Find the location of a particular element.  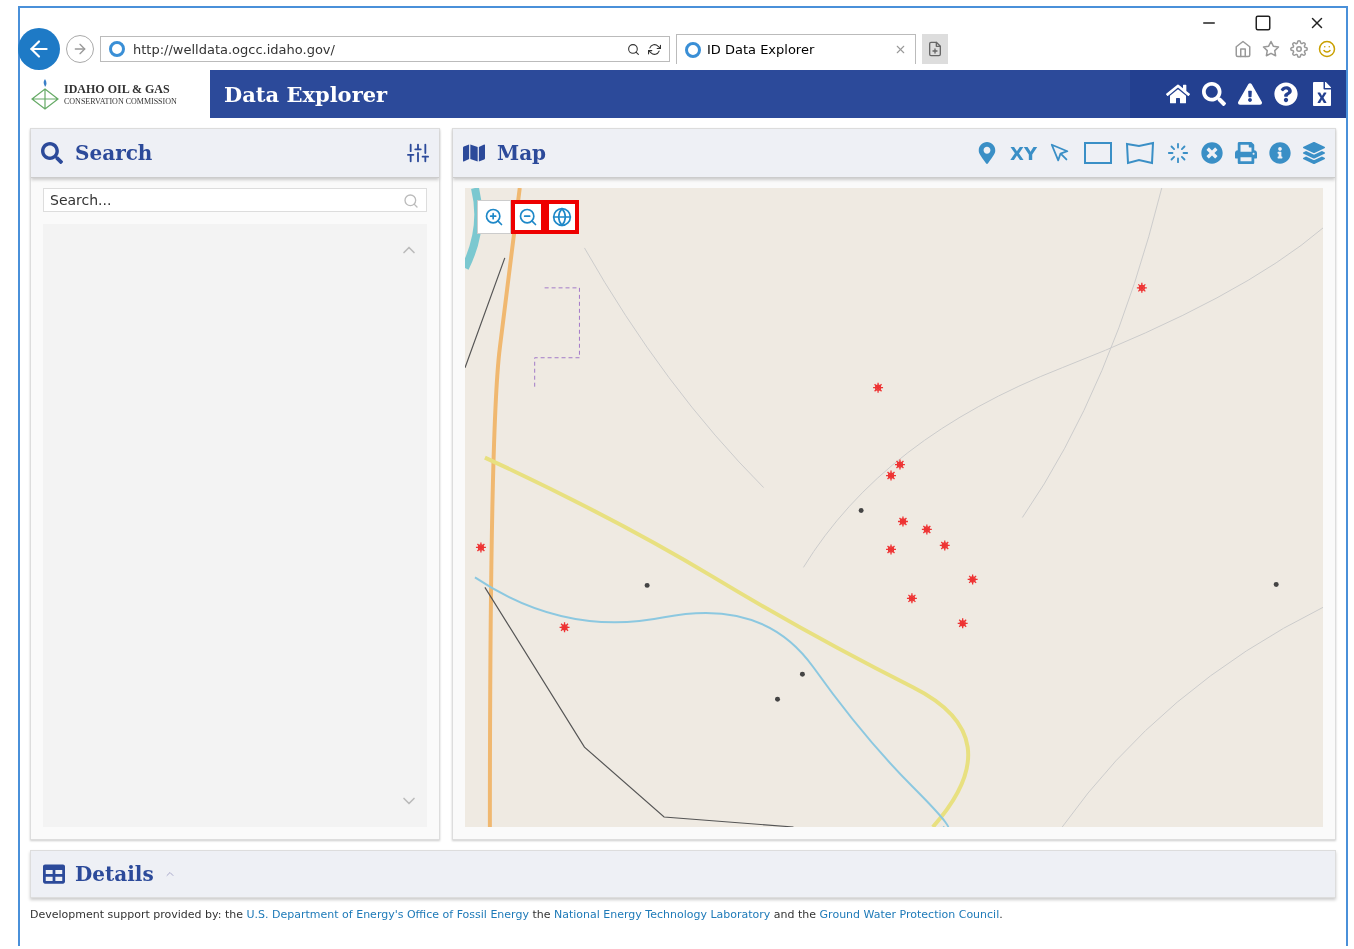

warning-icon is located at coordinates (1250, 94).